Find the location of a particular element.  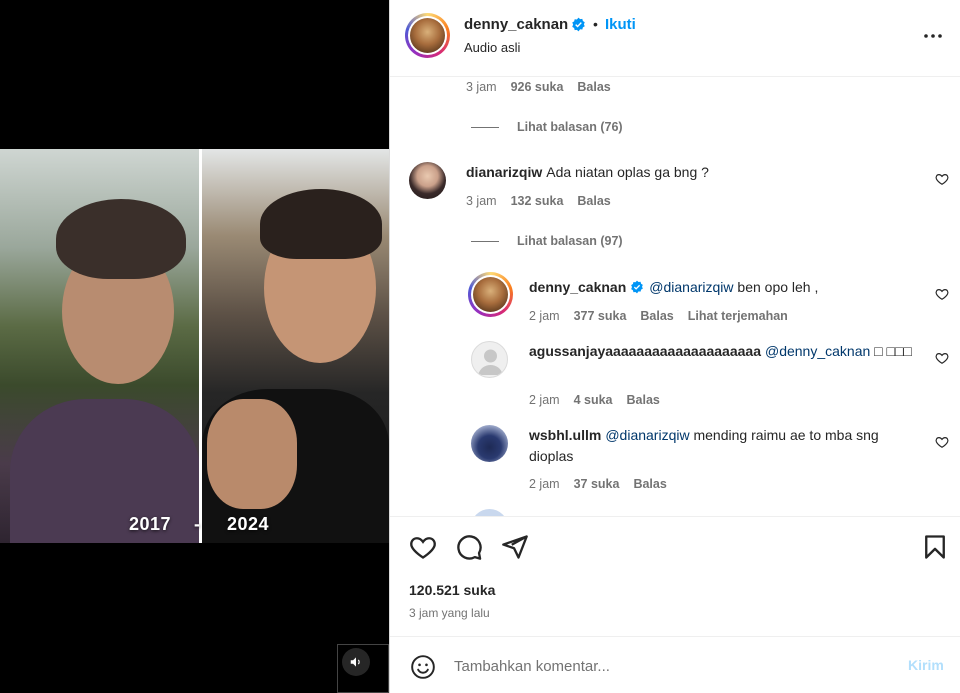

default-avatar-icon is located at coordinates (490, 362).